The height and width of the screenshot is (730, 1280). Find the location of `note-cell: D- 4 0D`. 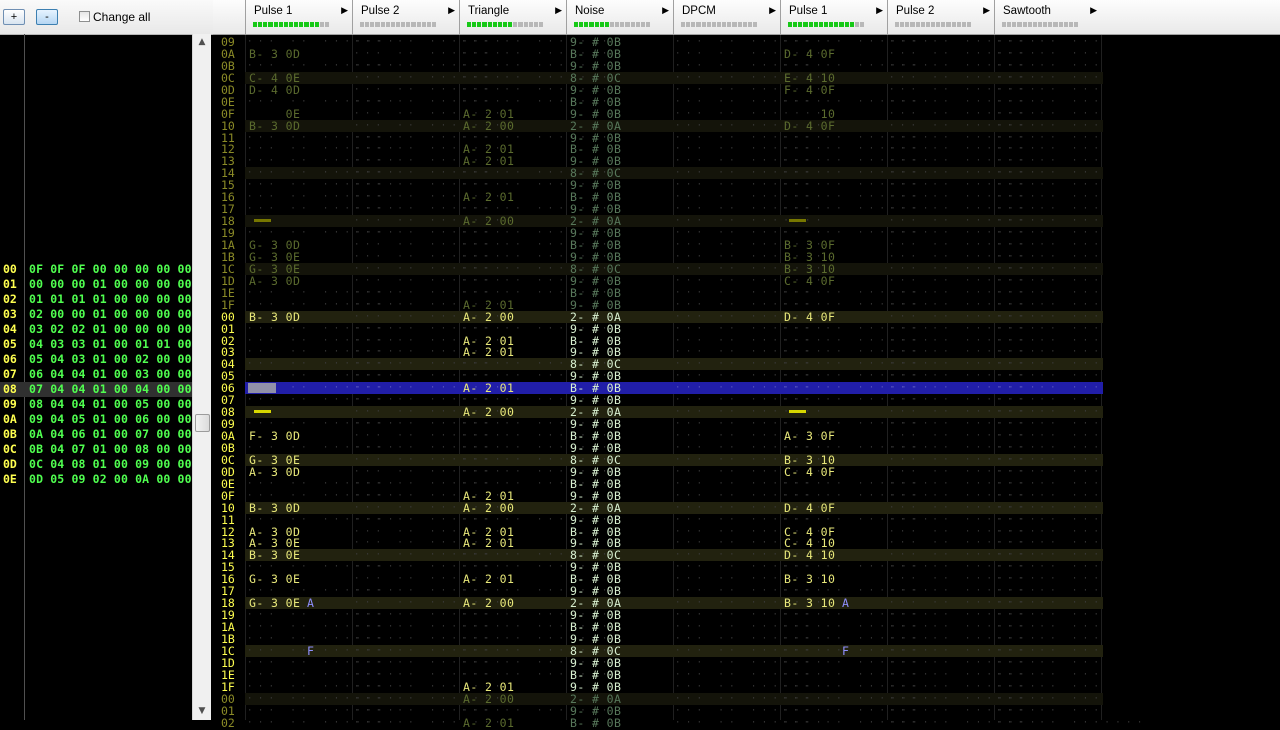

note-cell: D- 4 0D is located at coordinates (274, 90).